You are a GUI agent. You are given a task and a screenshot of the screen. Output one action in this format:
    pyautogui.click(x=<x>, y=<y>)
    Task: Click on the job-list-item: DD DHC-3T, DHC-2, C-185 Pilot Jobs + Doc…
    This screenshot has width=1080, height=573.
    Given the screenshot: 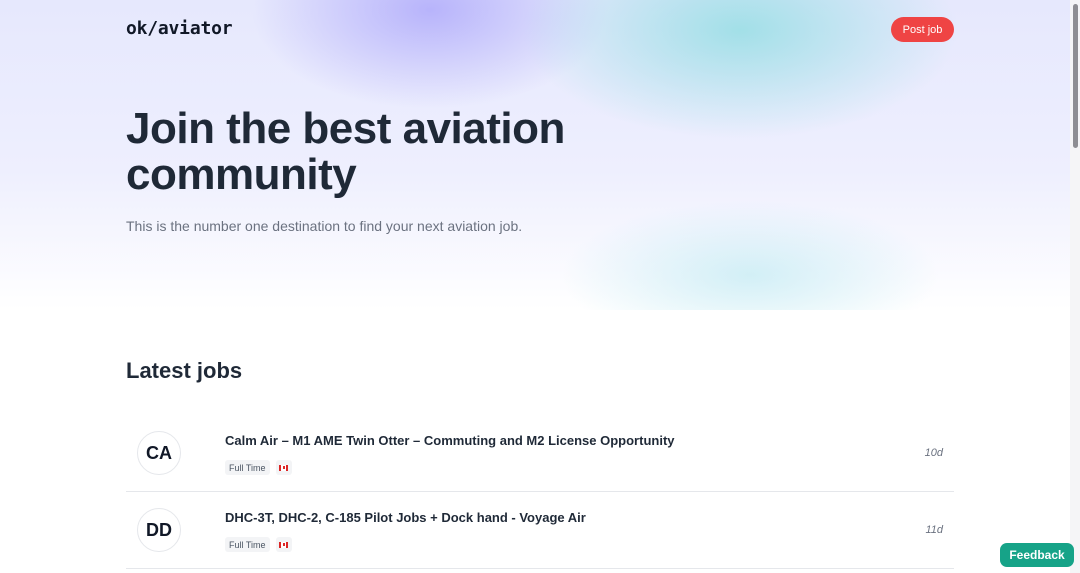 What is the action you would take?
    pyautogui.click(x=540, y=531)
    